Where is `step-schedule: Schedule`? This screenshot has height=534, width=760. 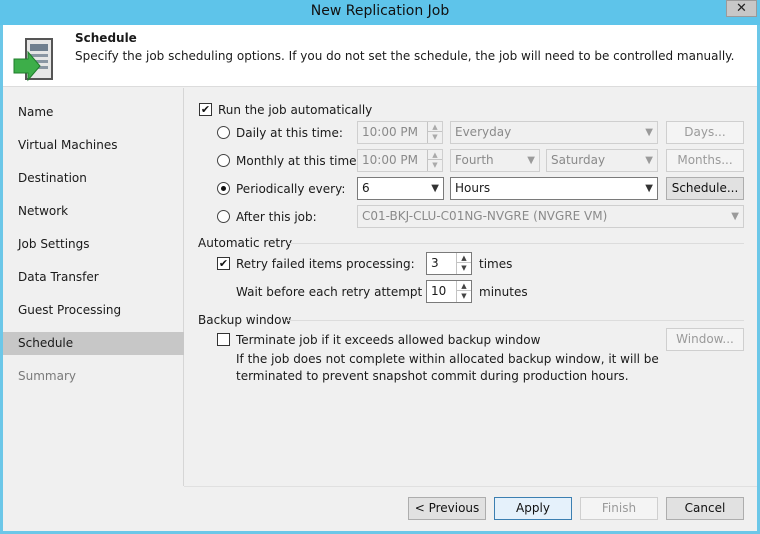 step-schedule: Schedule is located at coordinates (93, 343).